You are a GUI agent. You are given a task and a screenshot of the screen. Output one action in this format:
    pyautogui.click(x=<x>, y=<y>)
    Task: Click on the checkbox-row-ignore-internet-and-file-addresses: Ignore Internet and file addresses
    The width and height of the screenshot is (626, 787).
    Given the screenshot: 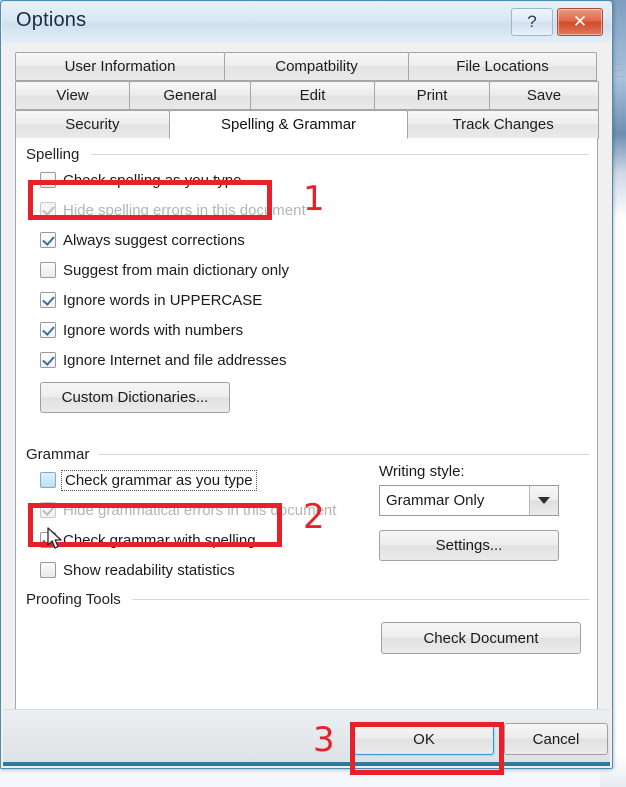 What is the action you would take?
    pyautogui.click(x=163, y=360)
    